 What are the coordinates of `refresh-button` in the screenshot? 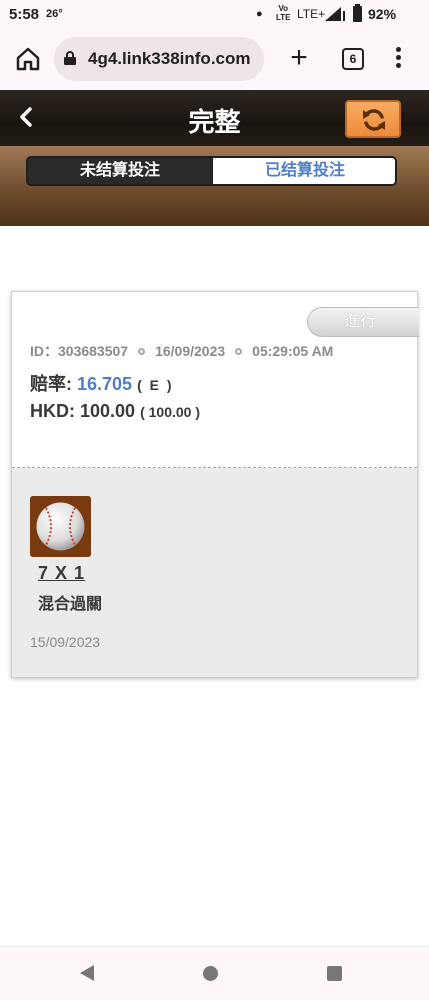 It's located at (373, 119).